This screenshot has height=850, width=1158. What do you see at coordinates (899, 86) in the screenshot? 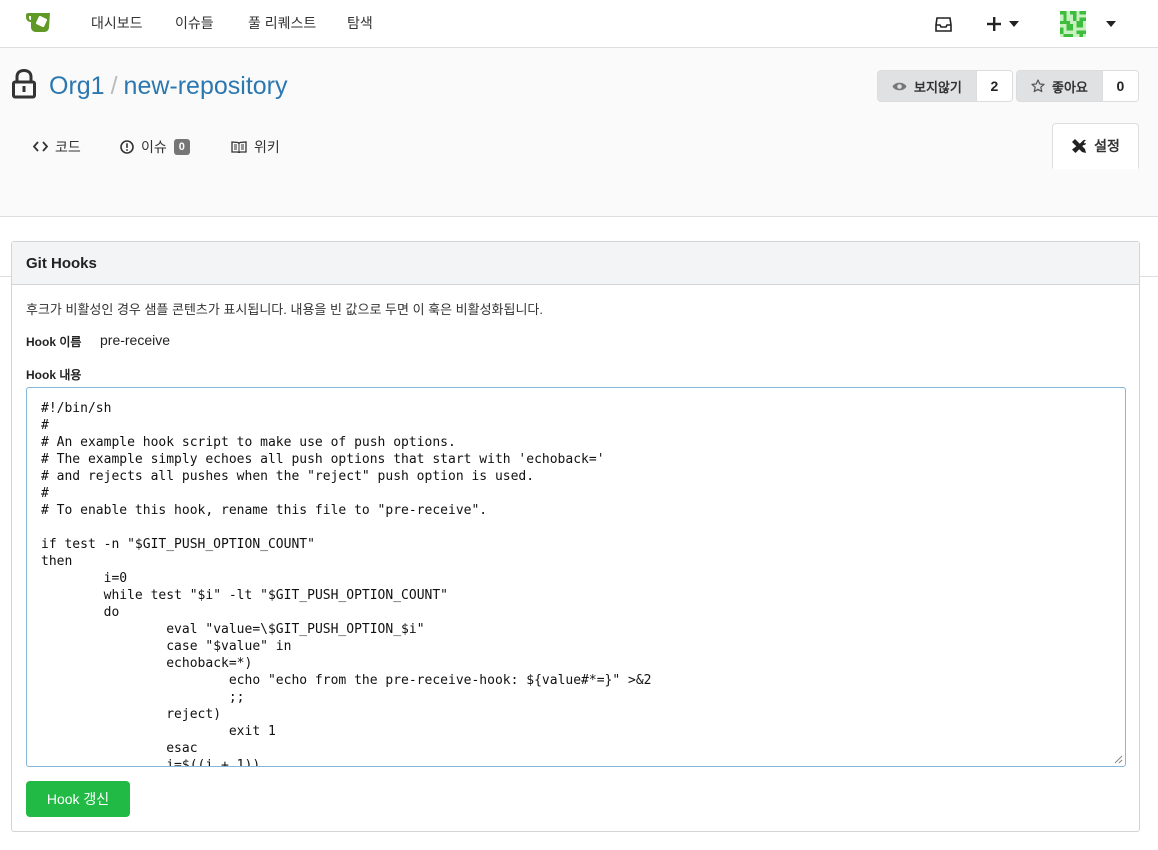
I see `eye-icon` at bounding box center [899, 86].